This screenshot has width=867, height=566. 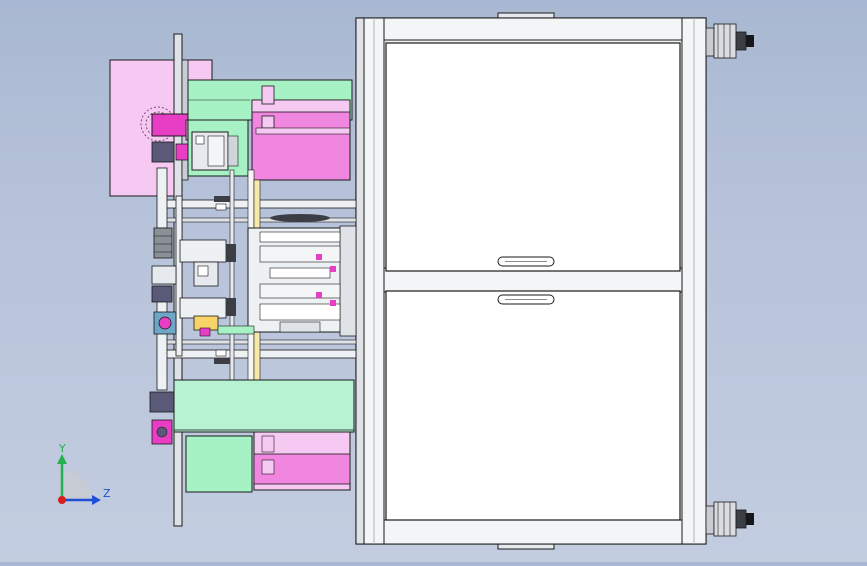 I want to click on leveling-feet, so click(x=729, y=280).